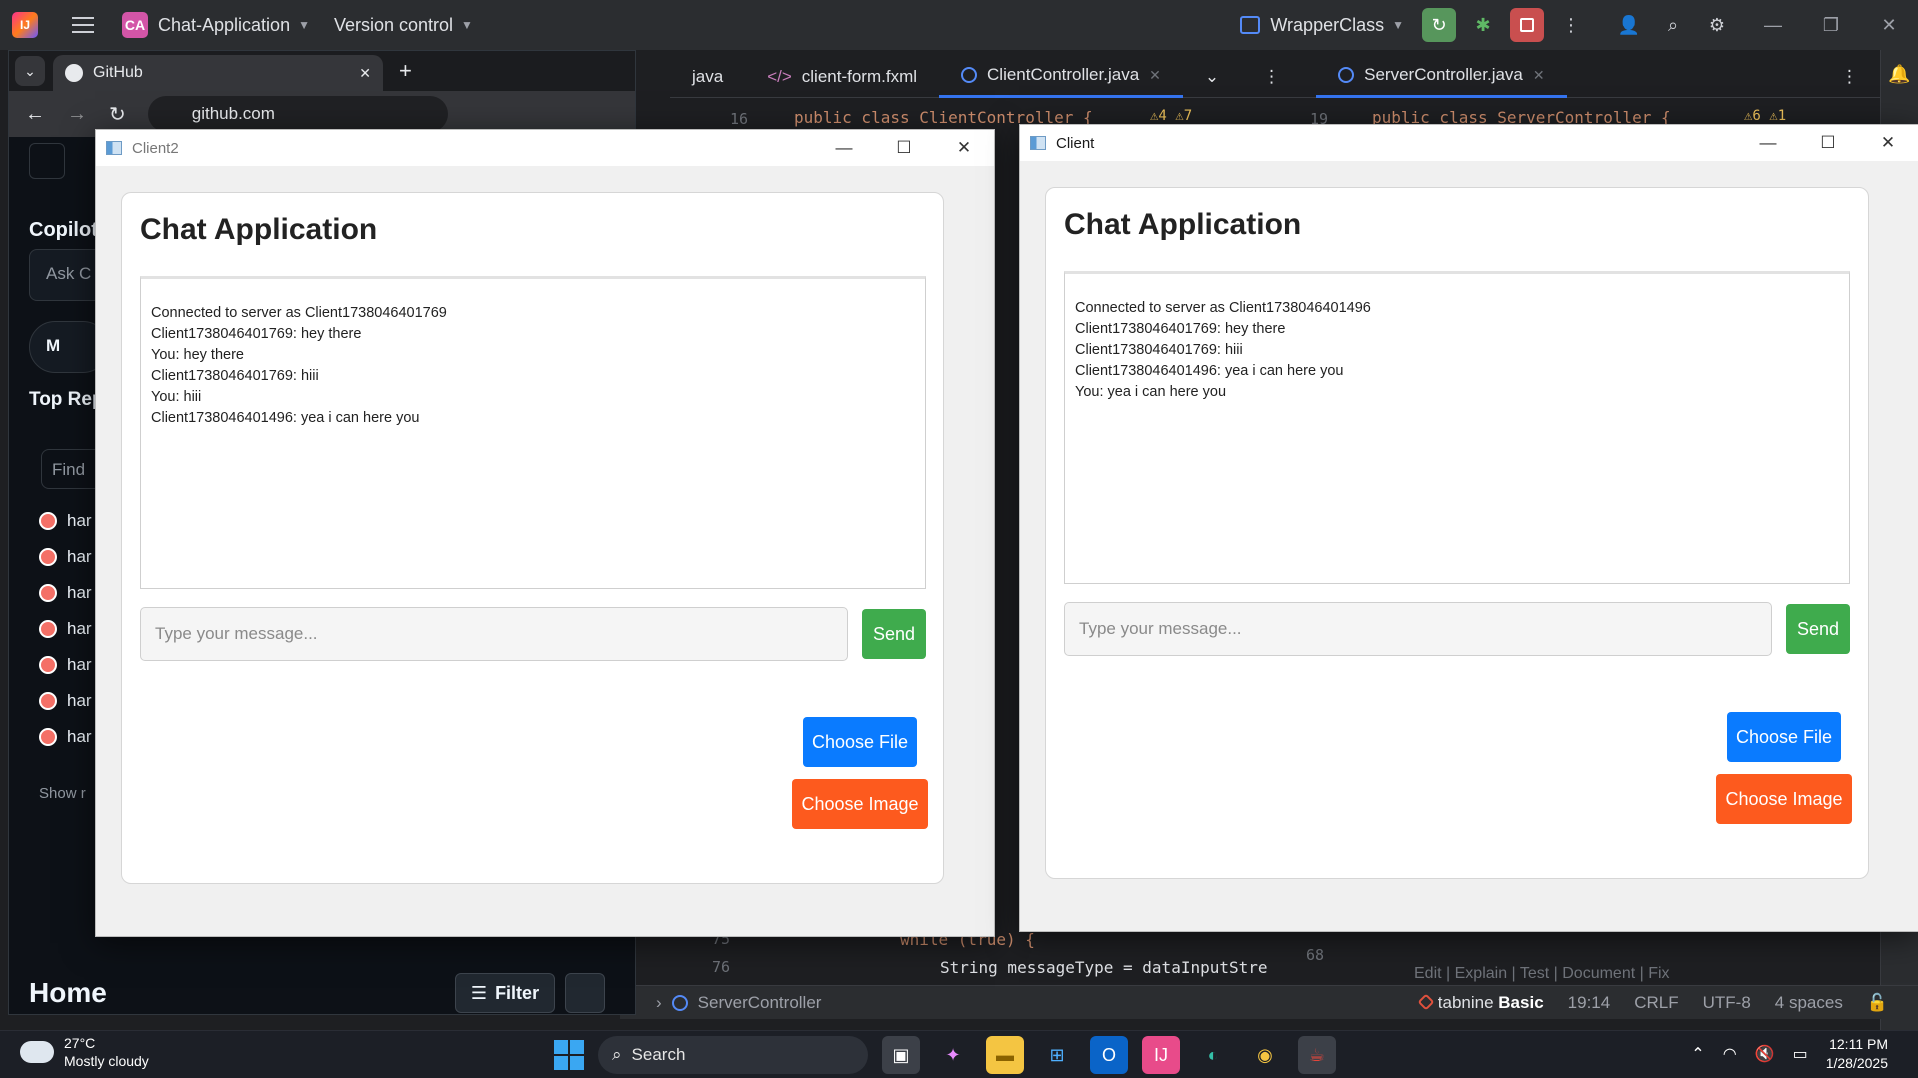 Image resolution: width=1918 pixels, height=1078 pixels. I want to click on side-panel-toggle-icon, so click(585, 993).